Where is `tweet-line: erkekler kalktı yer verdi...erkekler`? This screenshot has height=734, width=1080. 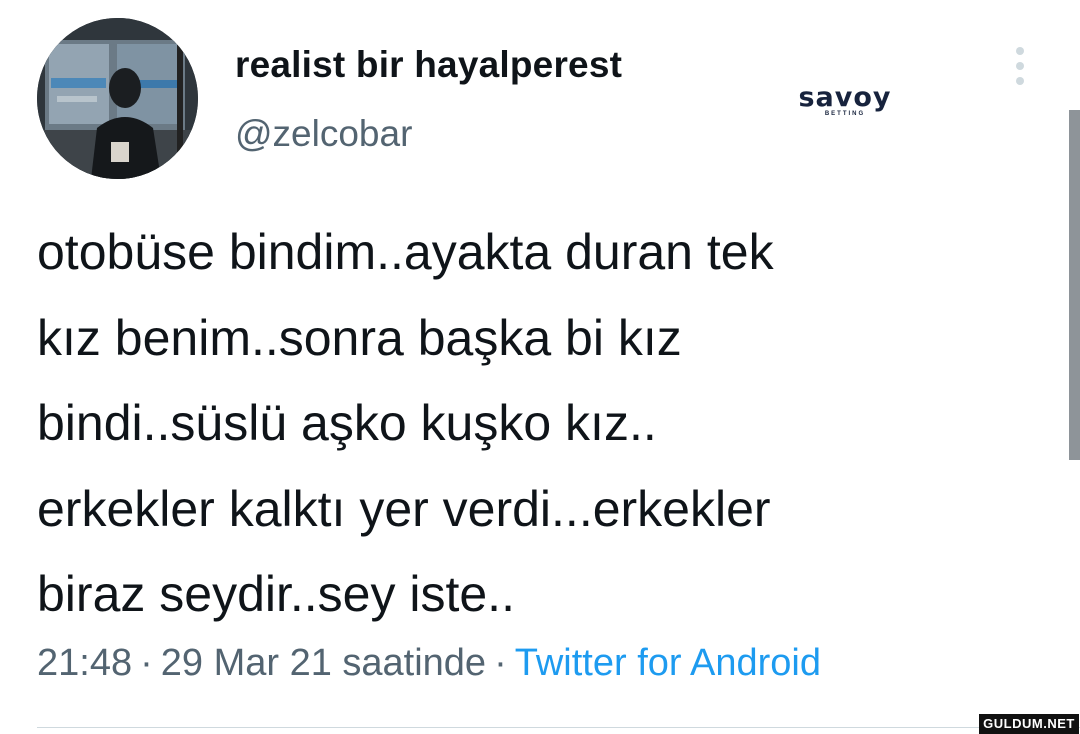 tweet-line: erkekler kalktı yer verdi...erkekler is located at coordinates (404, 508).